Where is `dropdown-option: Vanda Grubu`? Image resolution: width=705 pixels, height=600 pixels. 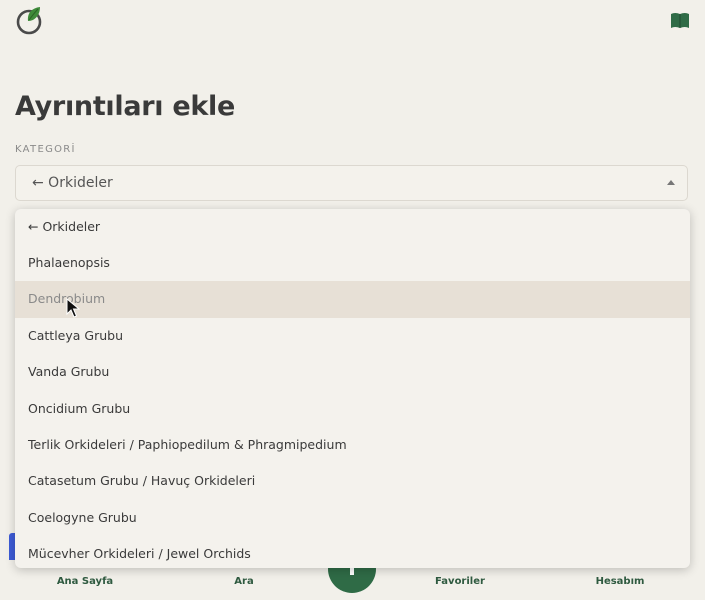
dropdown-option: Vanda Grubu is located at coordinates (352, 372).